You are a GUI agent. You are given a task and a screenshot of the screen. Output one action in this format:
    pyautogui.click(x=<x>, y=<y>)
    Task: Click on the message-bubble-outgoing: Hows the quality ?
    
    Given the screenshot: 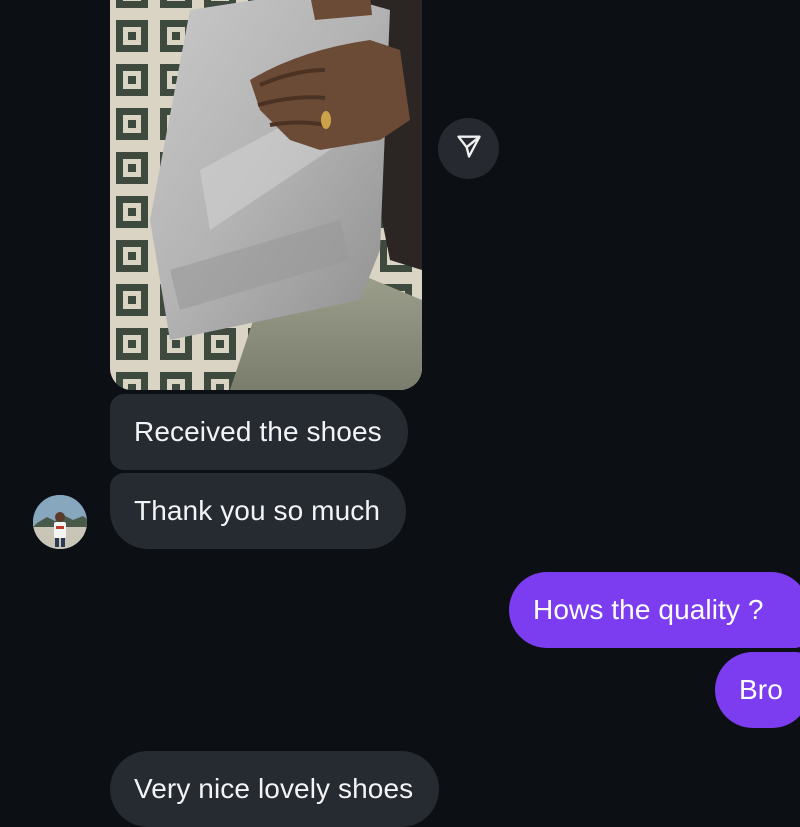 What is the action you would take?
    pyautogui.click(x=654, y=610)
    